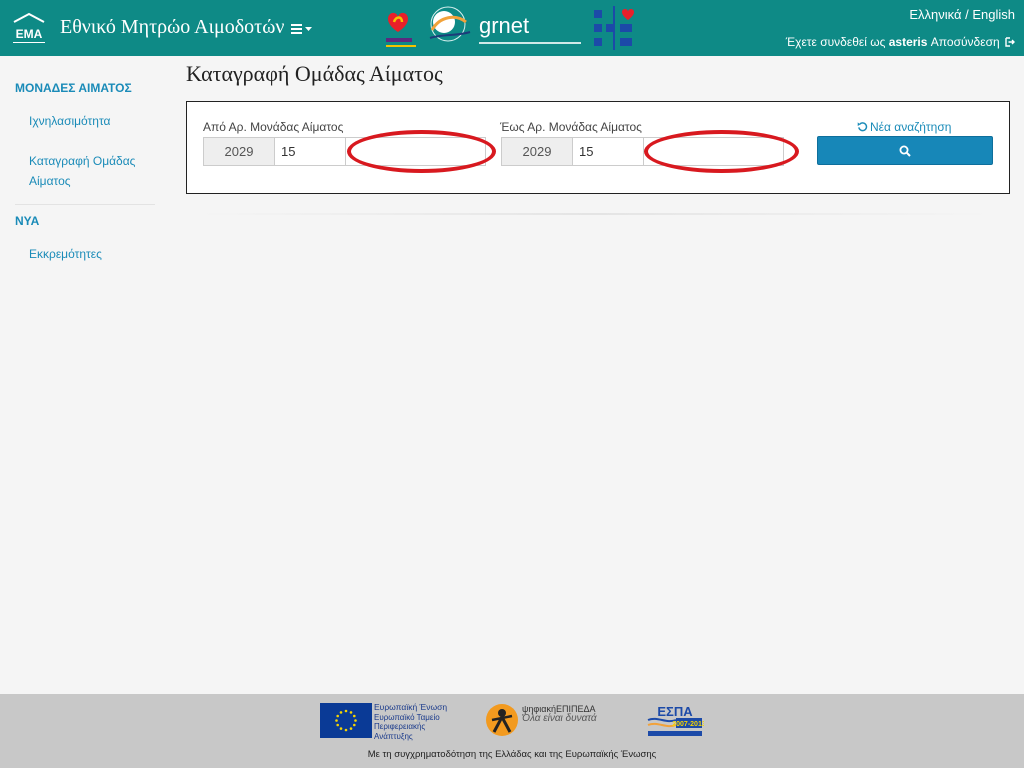  What do you see at coordinates (993, 14) in the screenshot?
I see `lang-english-link: English` at bounding box center [993, 14].